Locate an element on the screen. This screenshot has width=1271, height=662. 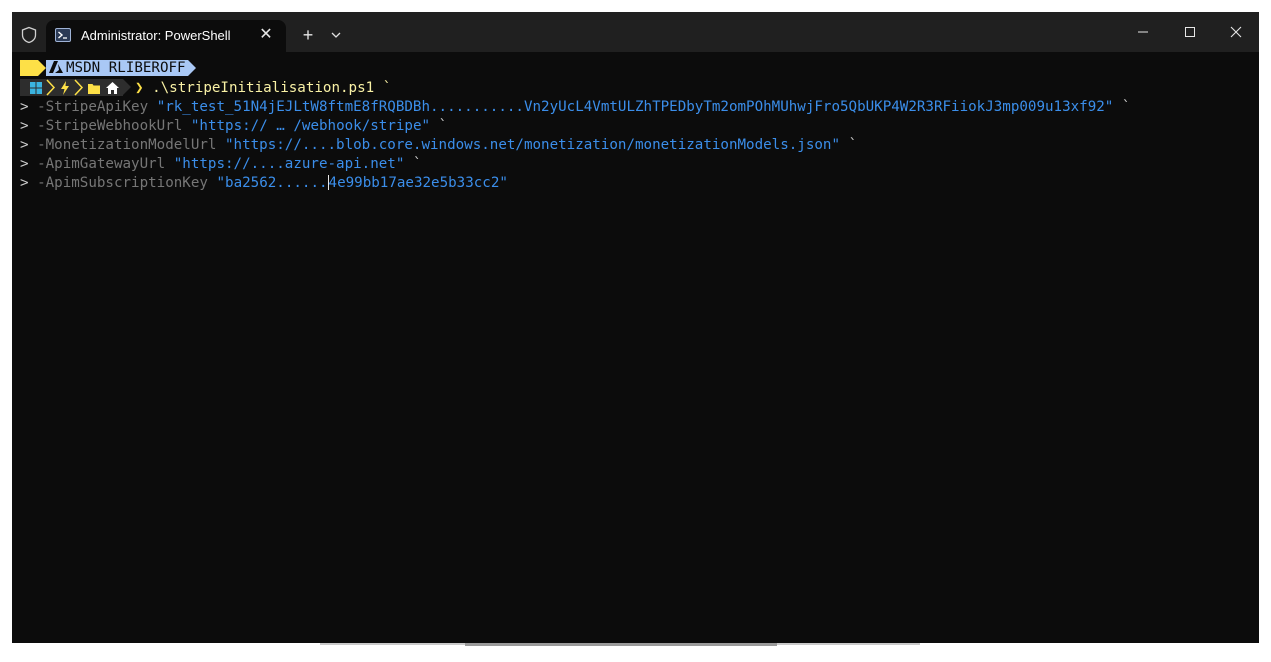
param-name: -StripeApiKey is located at coordinates (93, 107).